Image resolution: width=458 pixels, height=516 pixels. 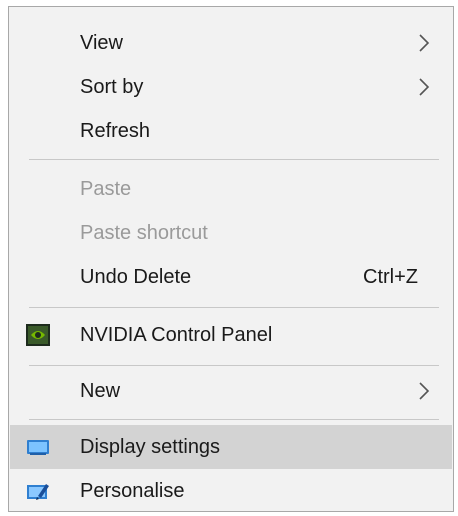 What do you see at coordinates (132, 490) in the screenshot?
I see `menu-item-label: Personalise` at bounding box center [132, 490].